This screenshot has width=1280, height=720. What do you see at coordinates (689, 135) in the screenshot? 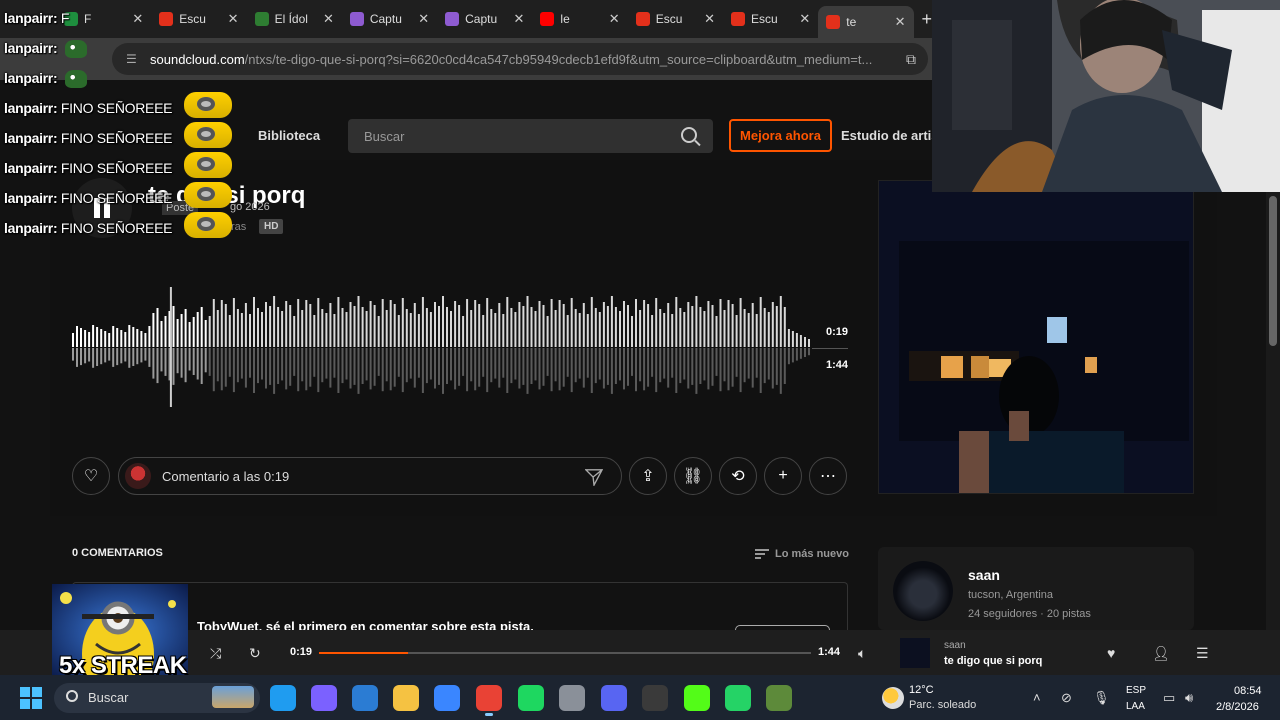
I see `search-icon` at bounding box center [689, 135].